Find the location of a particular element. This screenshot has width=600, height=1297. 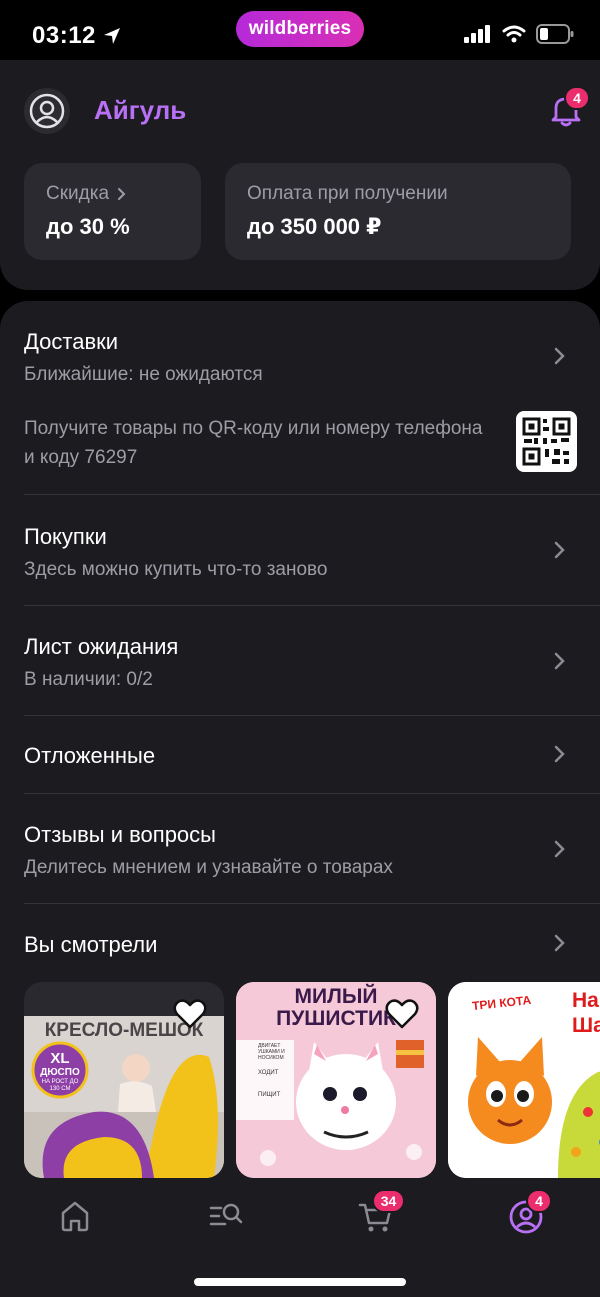

product-feature-3: ПИЩИТ is located at coordinates (269, 1095).